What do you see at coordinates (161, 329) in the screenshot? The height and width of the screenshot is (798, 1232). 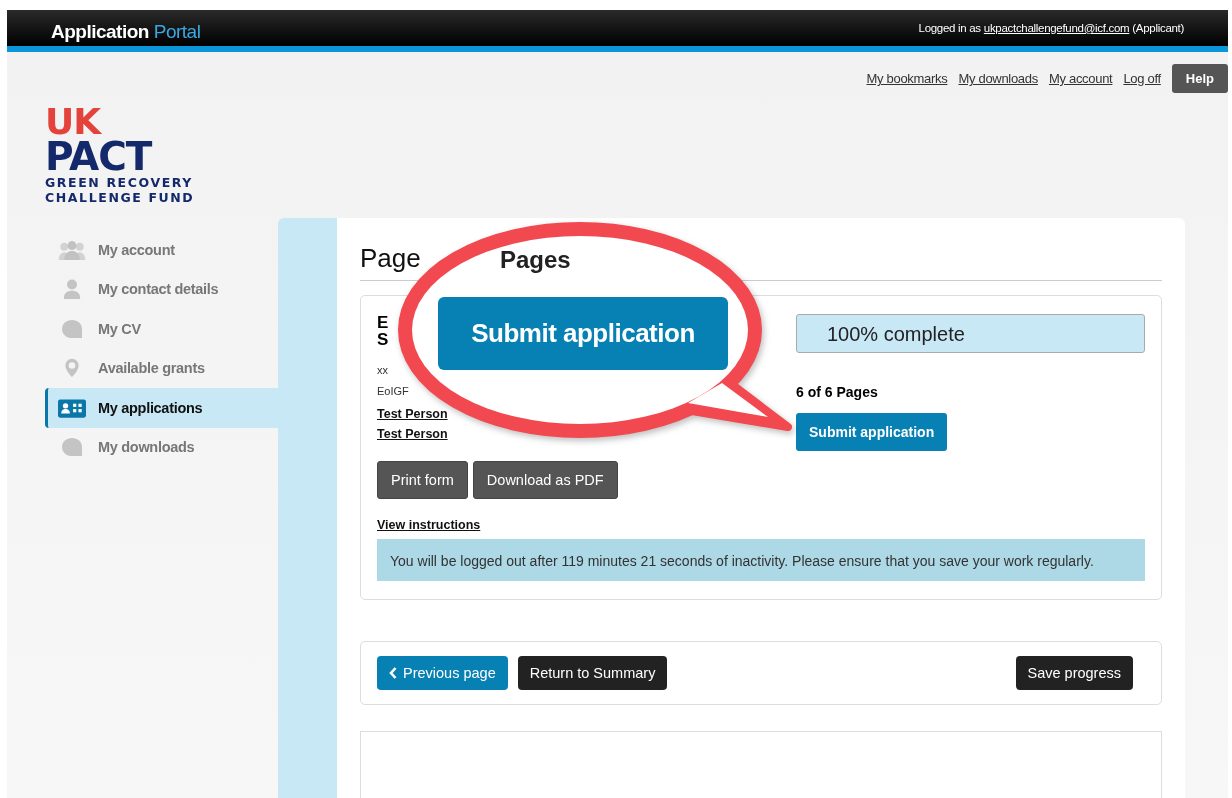 I see `sidebar-item: My CV` at bounding box center [161, 329].